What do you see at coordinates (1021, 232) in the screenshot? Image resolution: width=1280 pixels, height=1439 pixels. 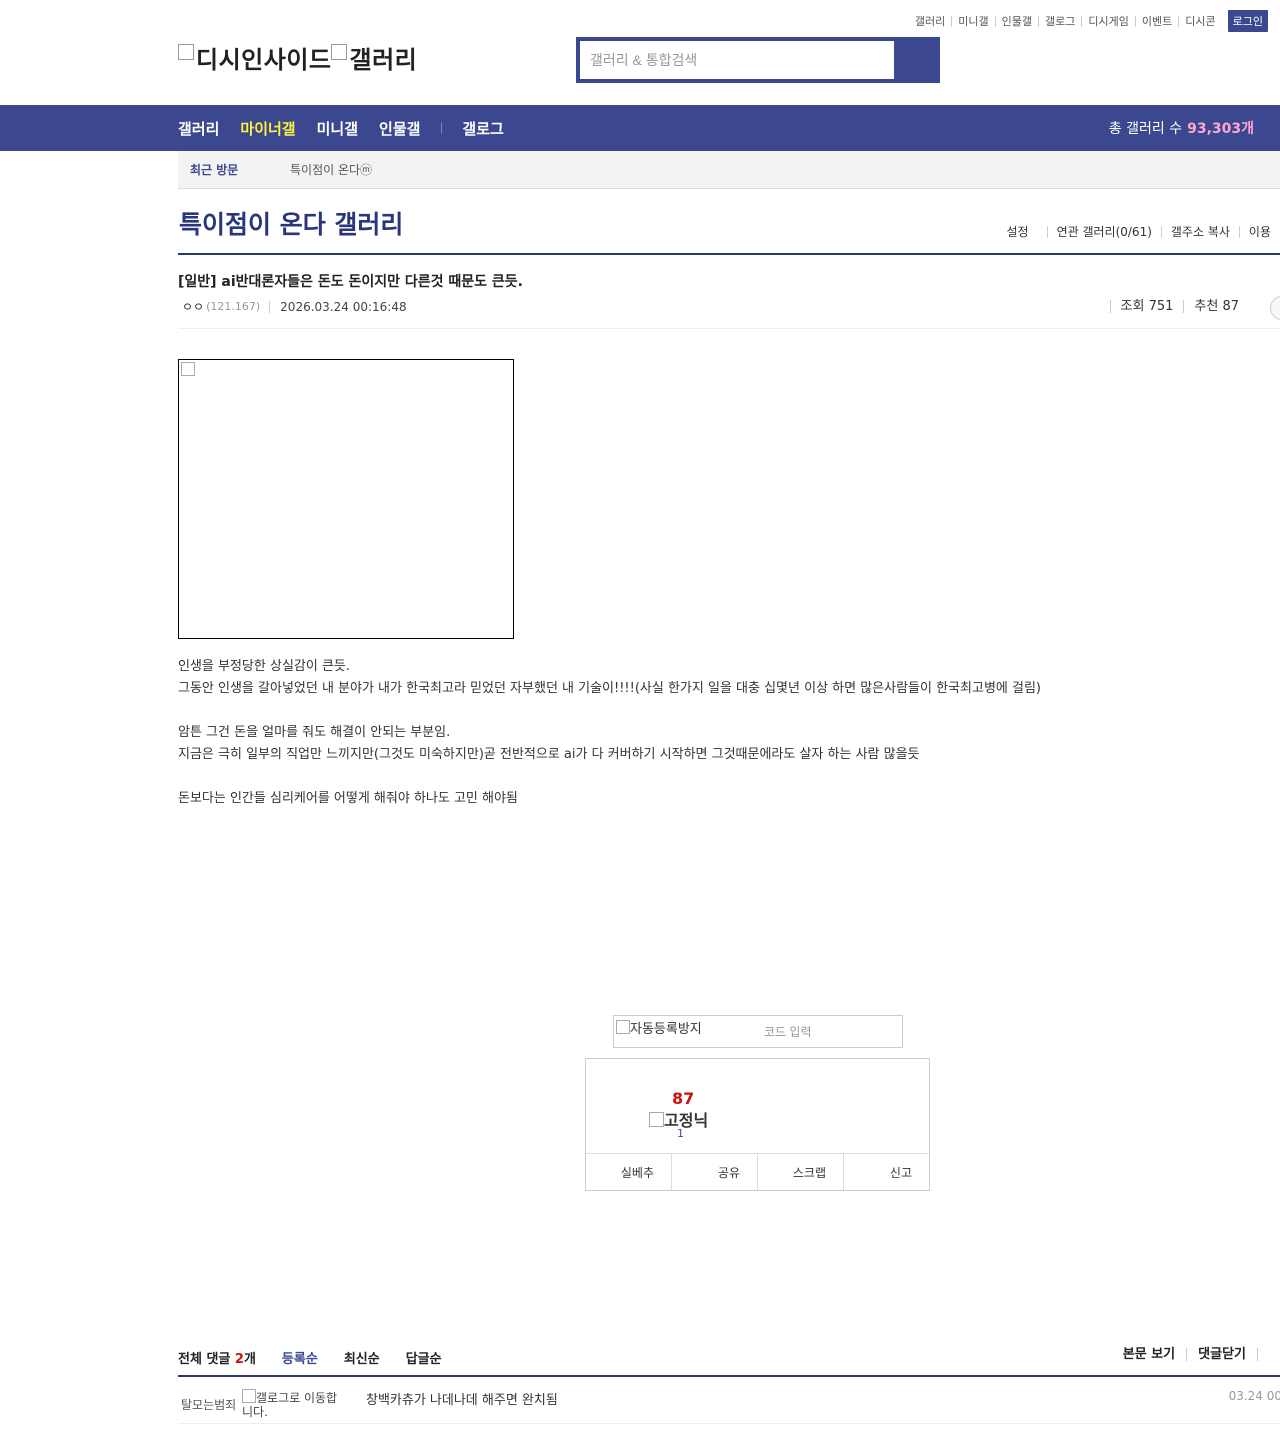 I see `settings-link: 설정` at bounding box center [1021, 232].